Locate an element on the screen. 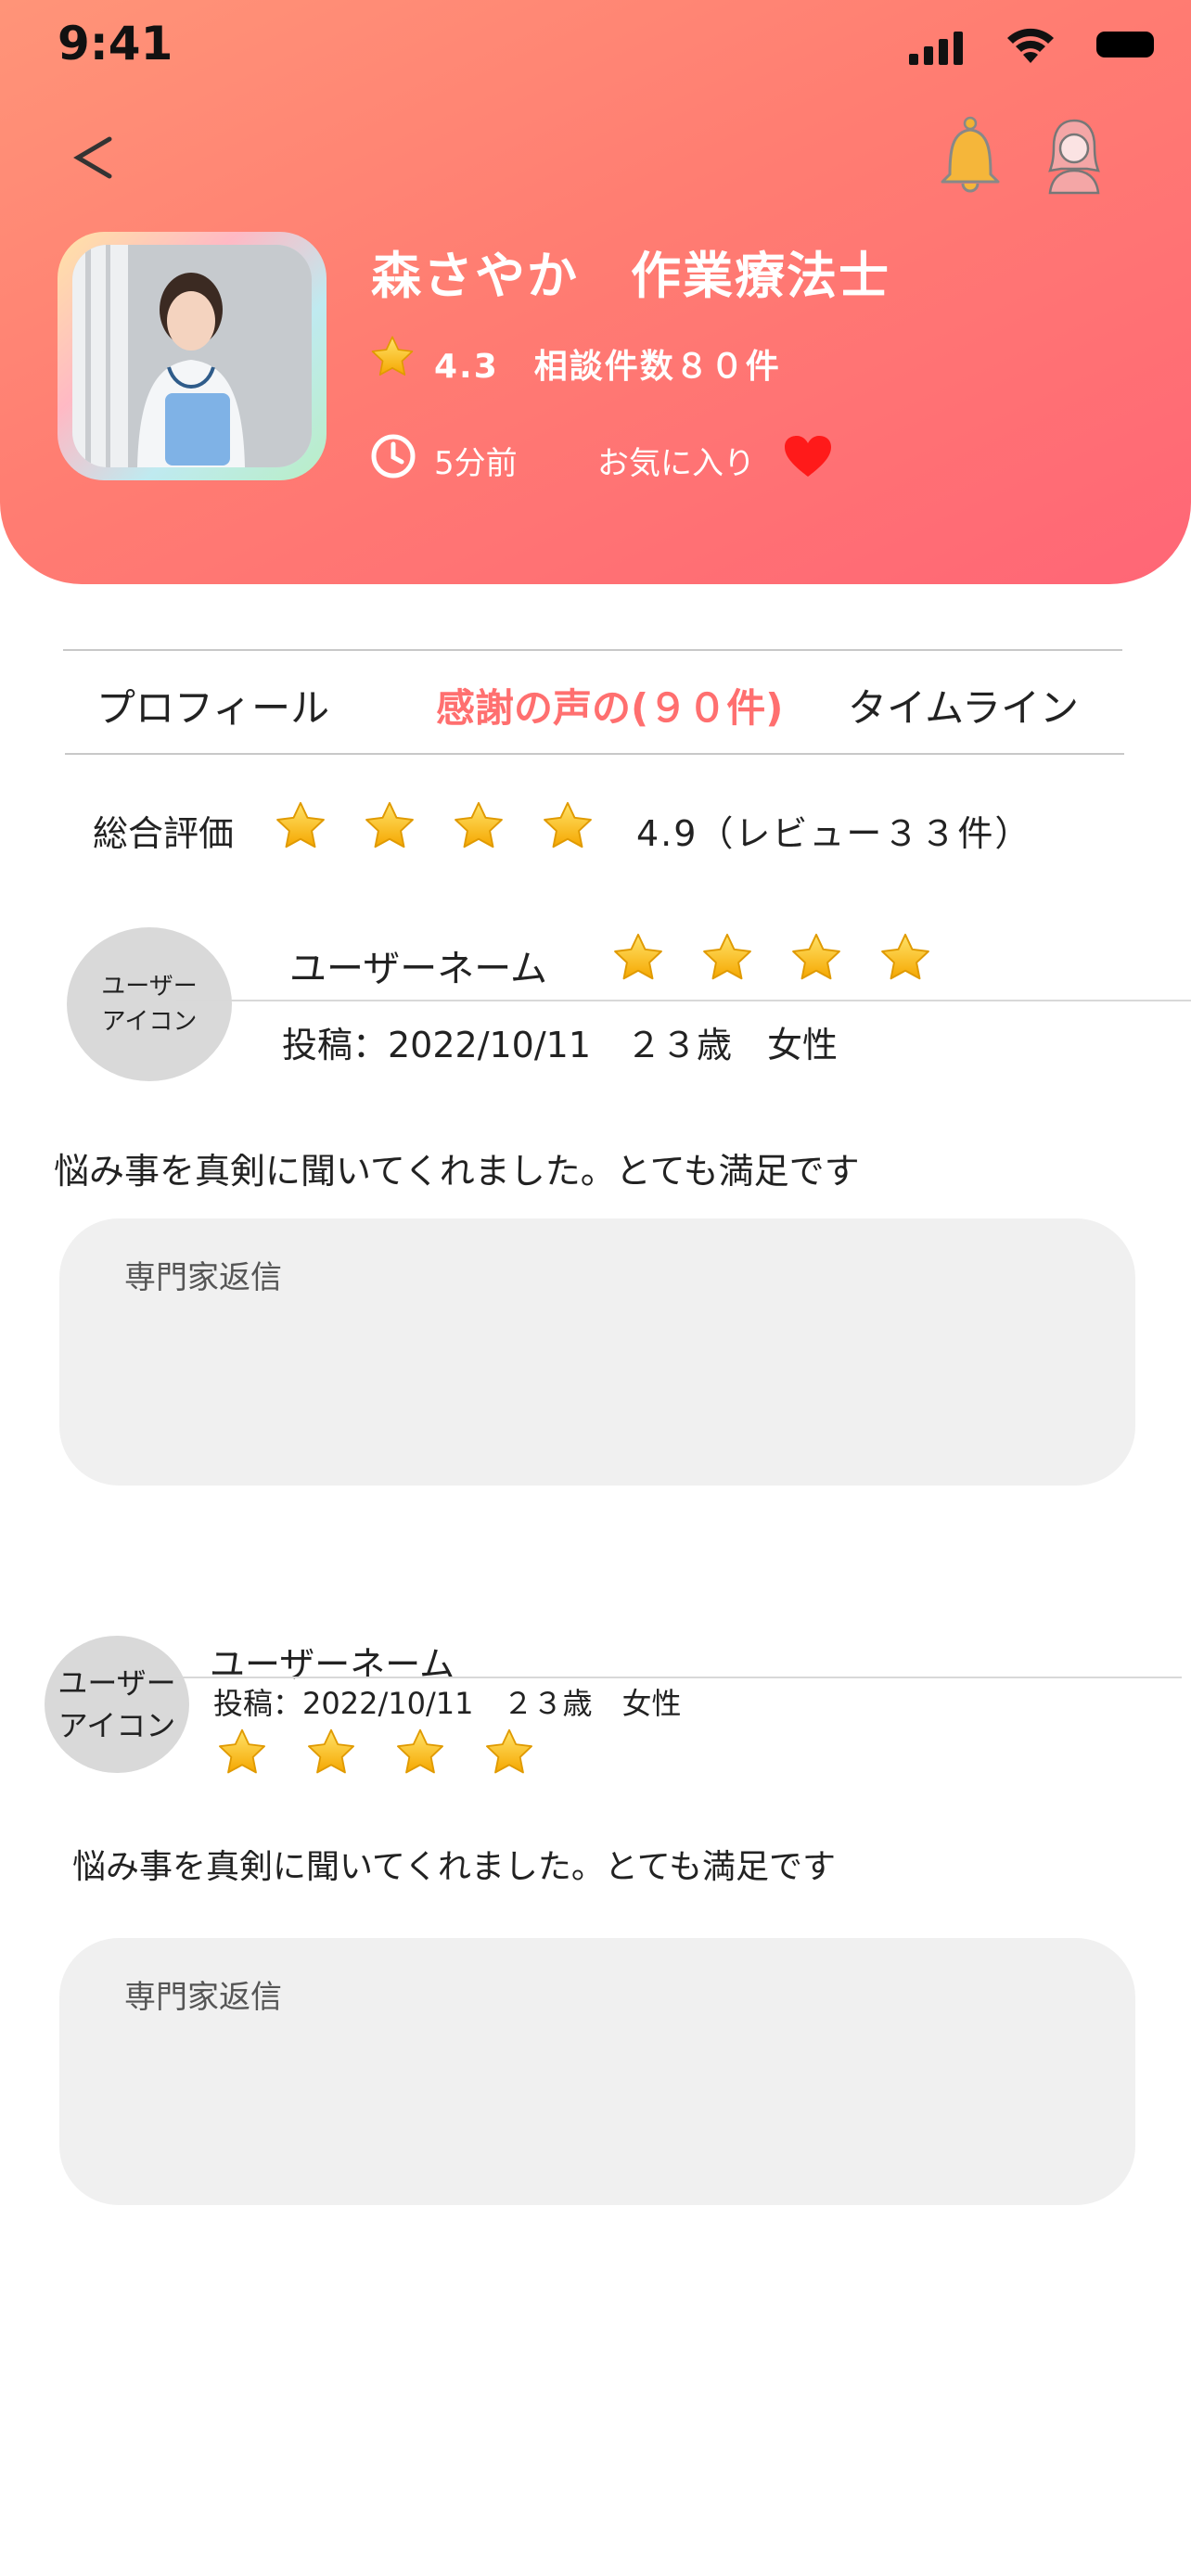 This screenshot has width=1191, height=2576. user-avatar-icon is located at coordinates (1074, 155).